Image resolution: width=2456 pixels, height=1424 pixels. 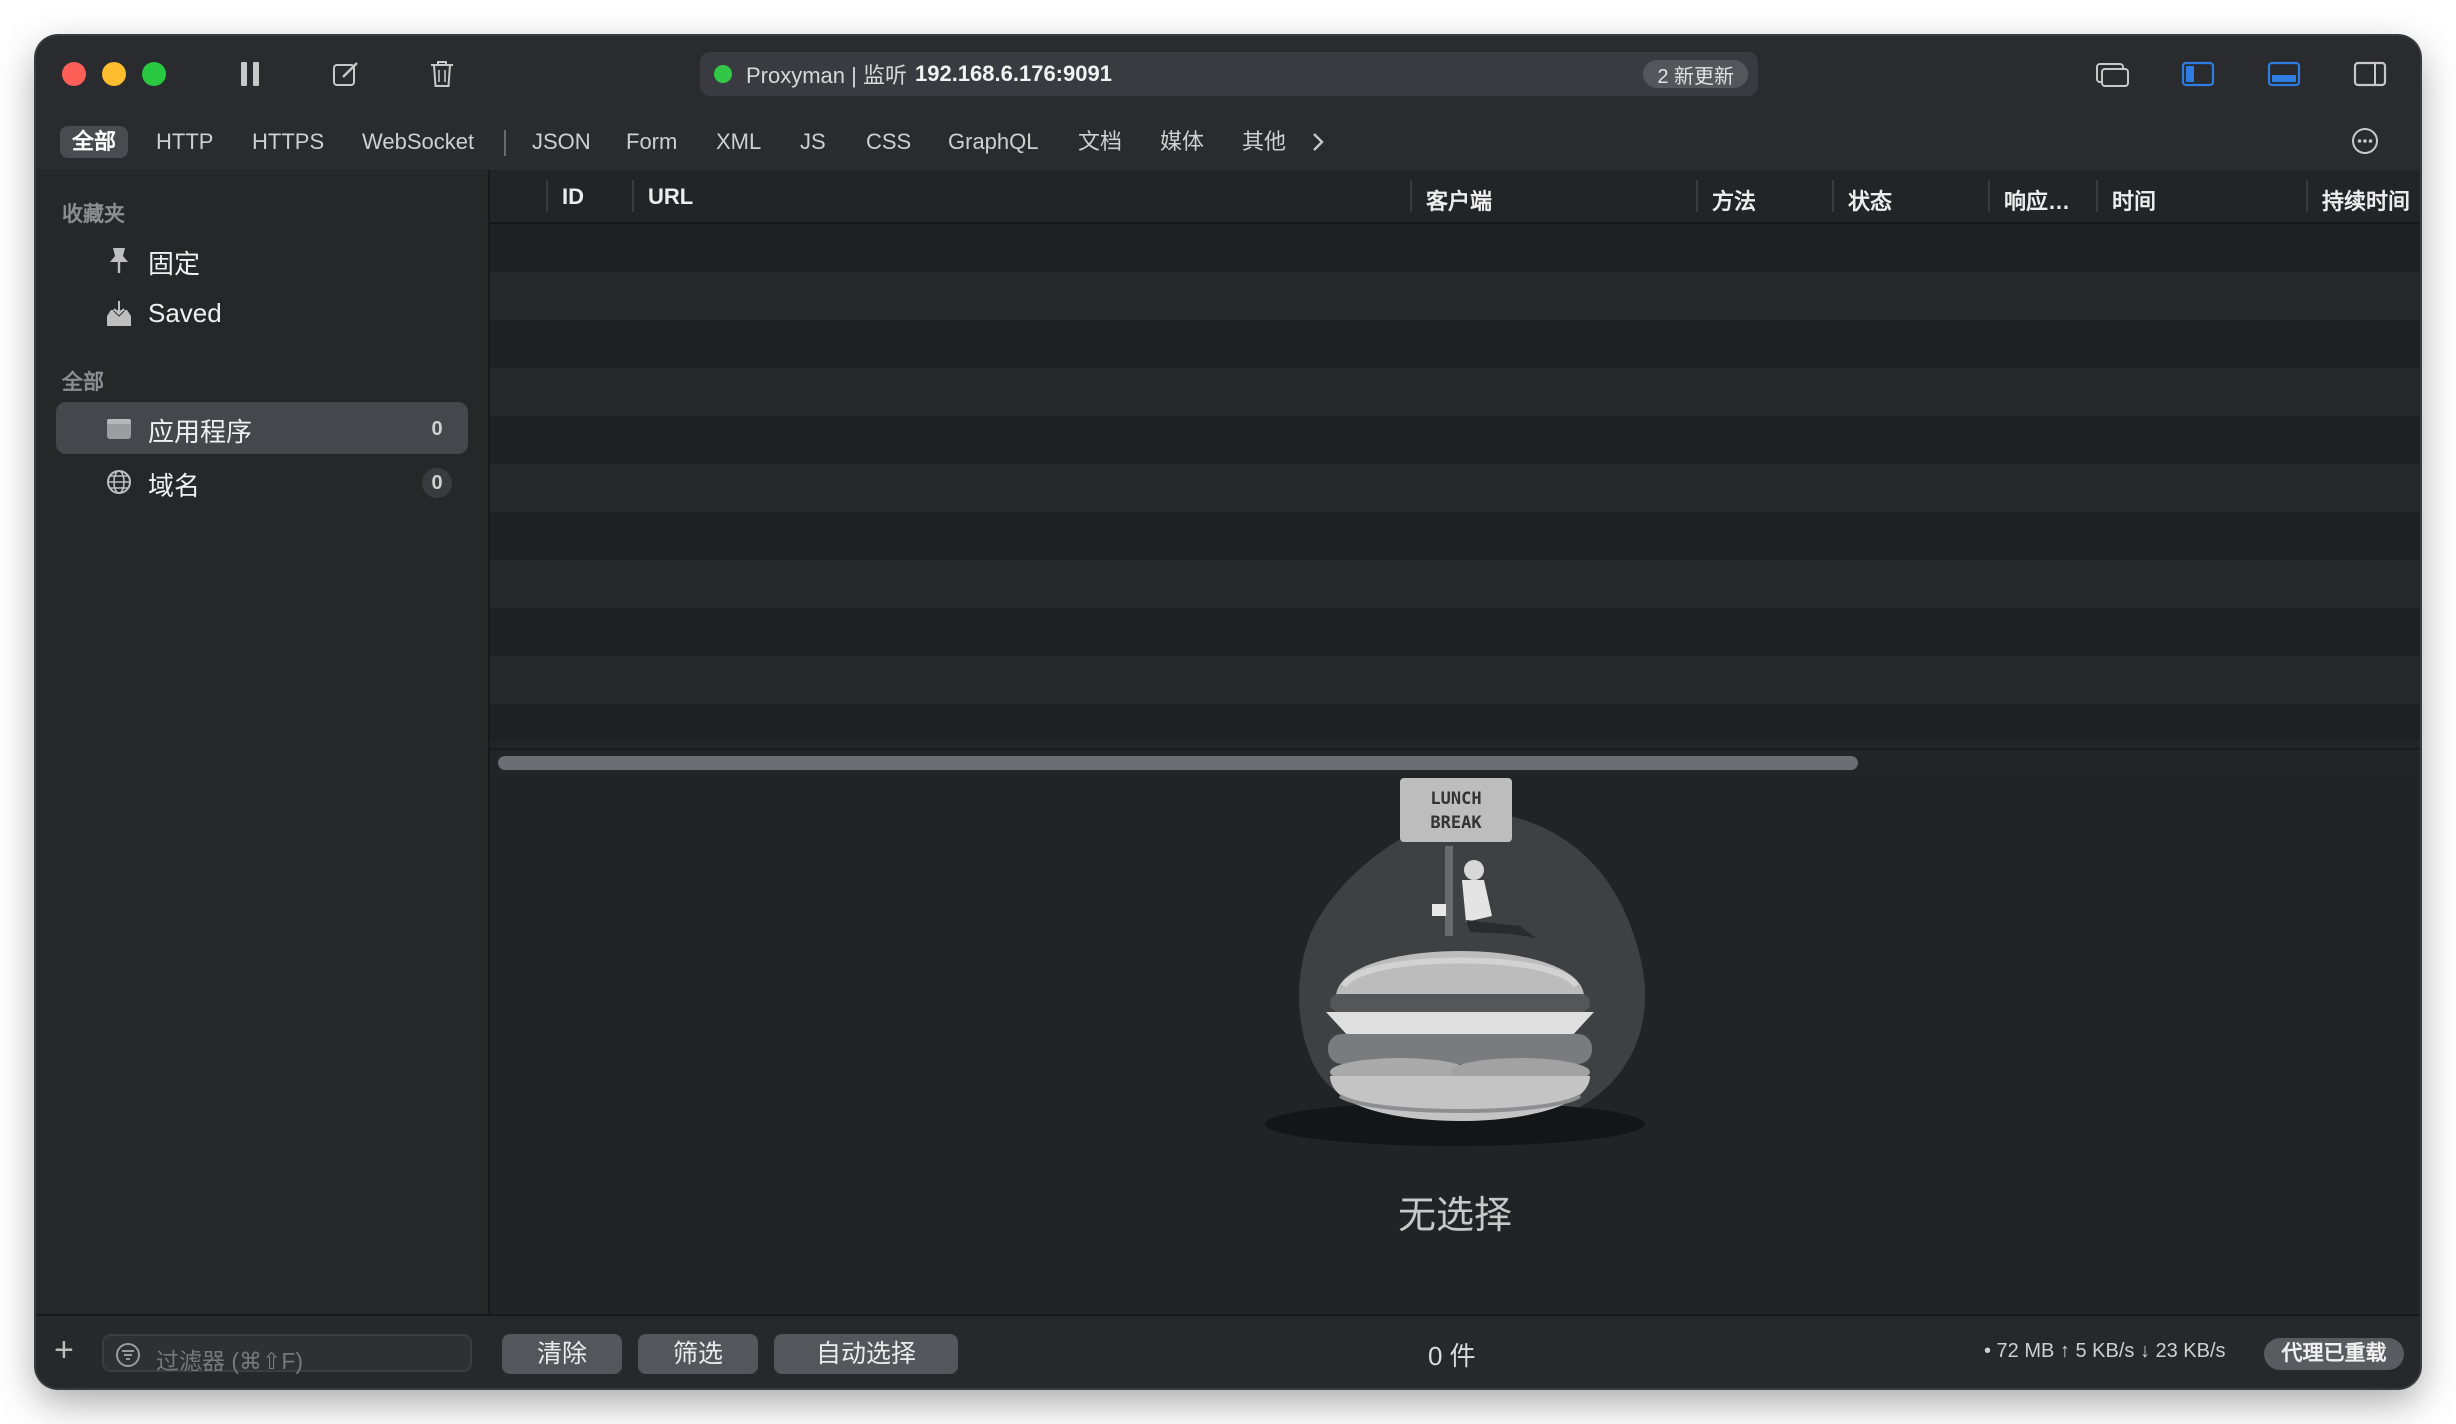 I want to click on all-section-header: 全部, so click(x=83, y=382).